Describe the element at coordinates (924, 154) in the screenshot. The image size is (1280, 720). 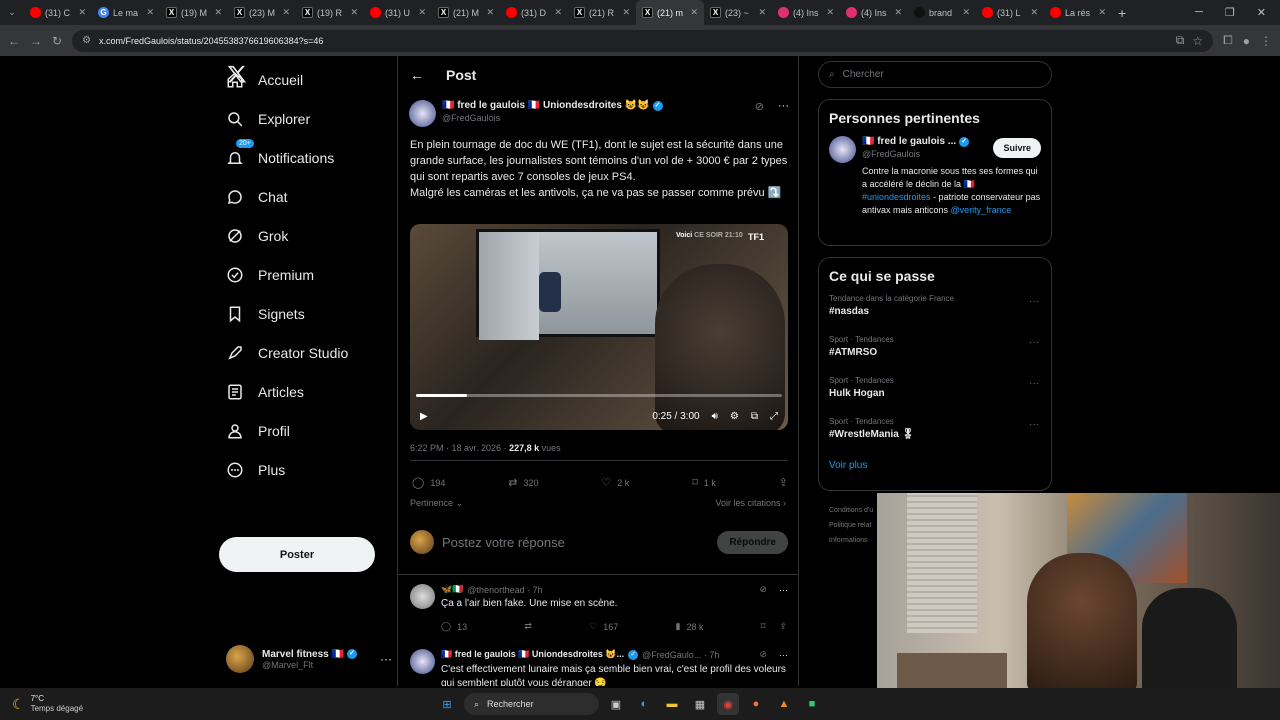
I see `person-handle: @FredGaulois` at that location.